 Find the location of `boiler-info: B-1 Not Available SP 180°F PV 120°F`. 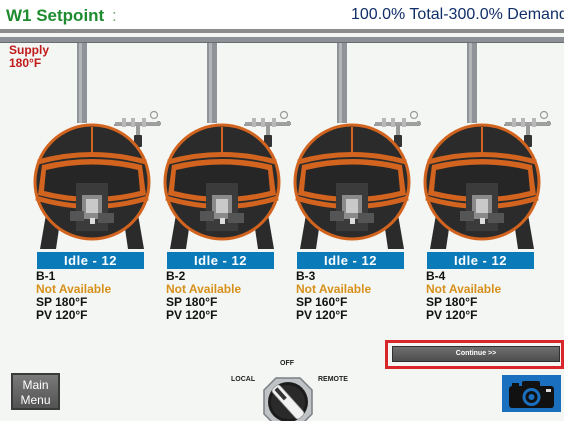

boiler-info: B-1 Not Available SP 180°F PV 120°F is located at coordinates (101, 296).